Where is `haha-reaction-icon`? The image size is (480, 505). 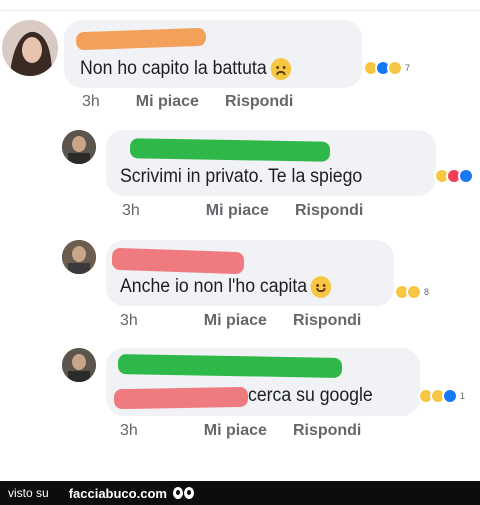
haha-reaction-icon is located at coordinates (414, 292).